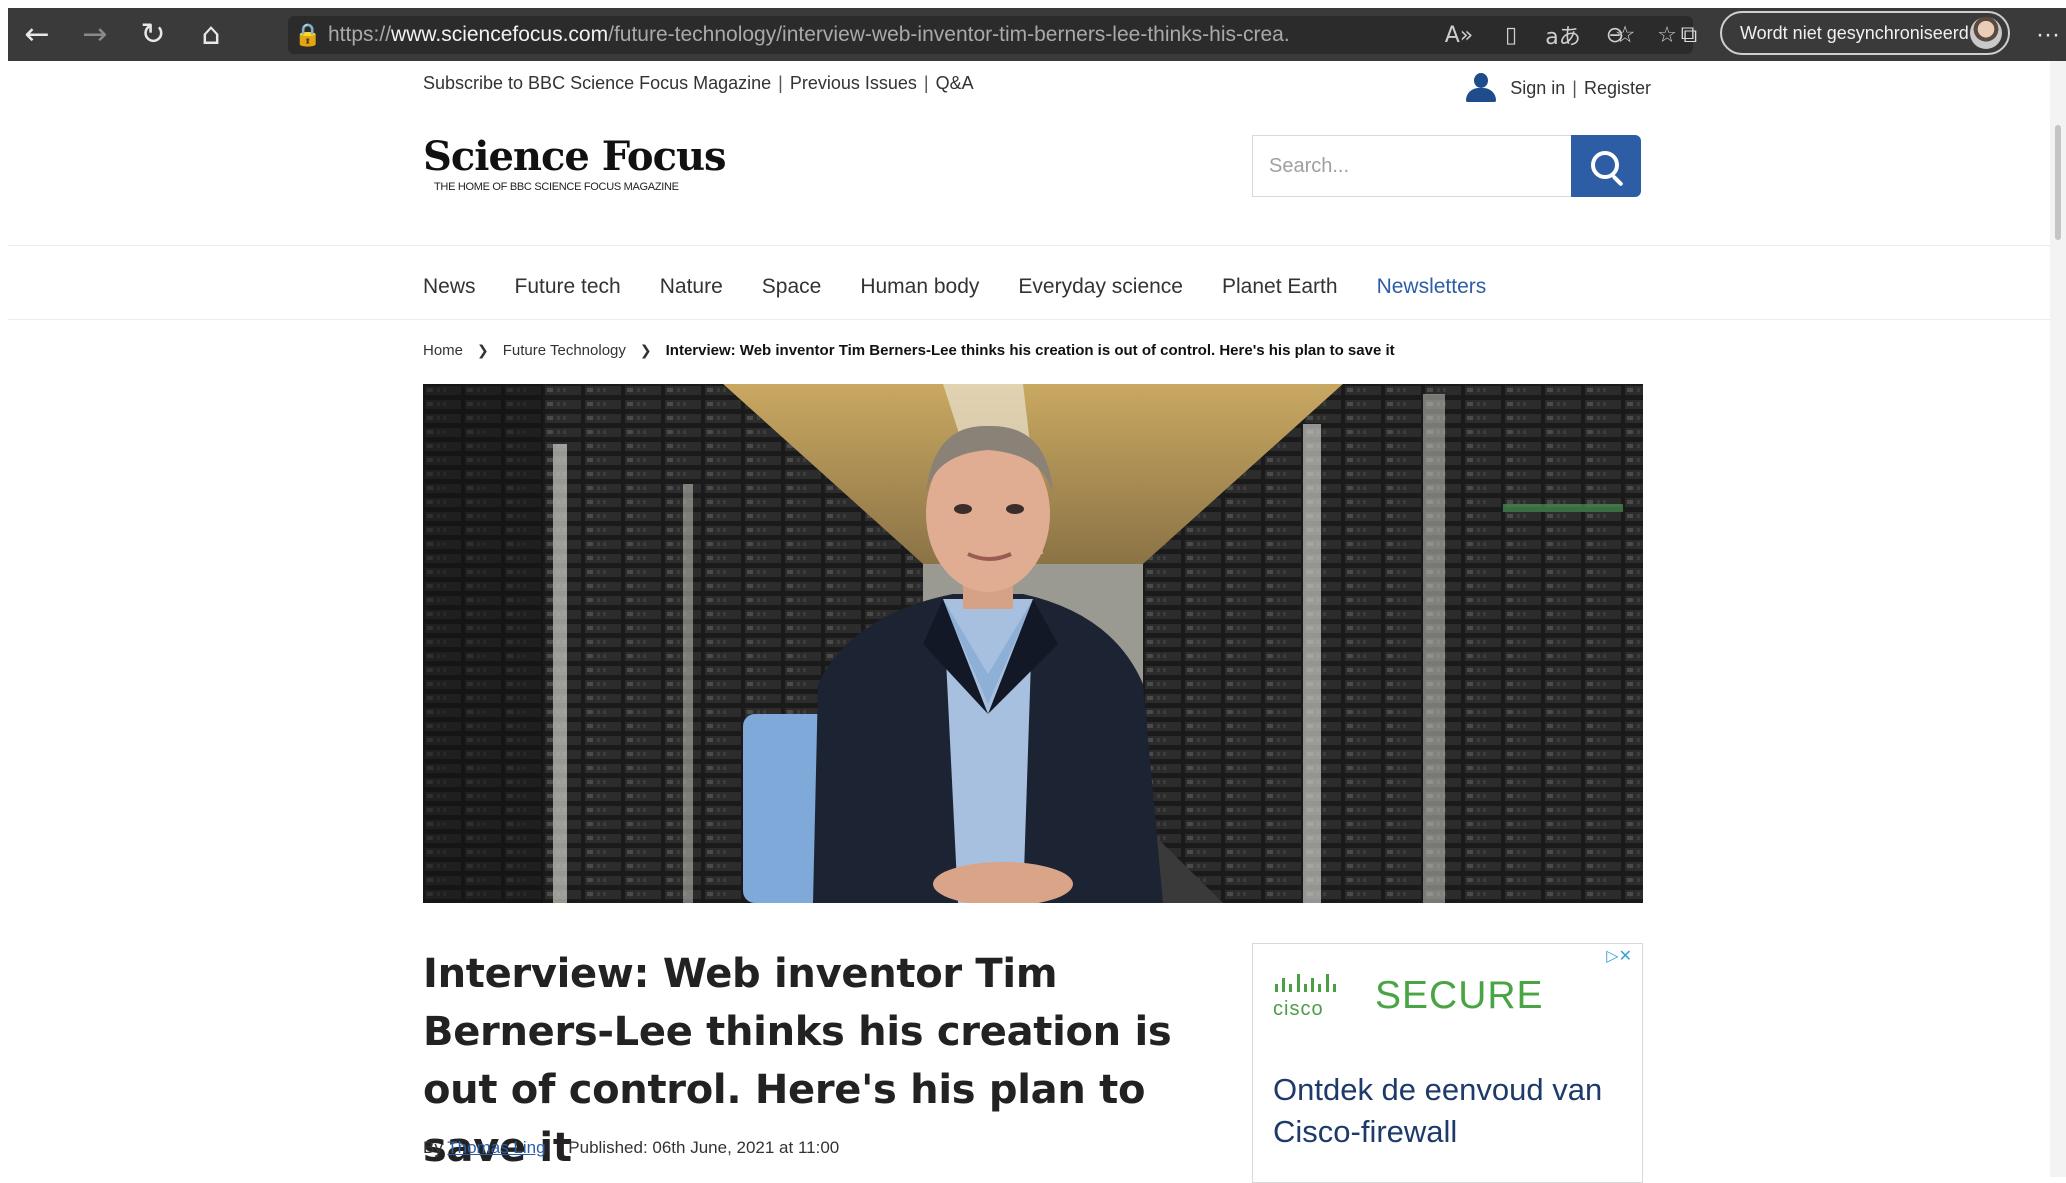 This screenshot has height=1183, width=2066. Describe the element at coordinates (308, 35) in the screenshot. I see `lock-icon: 🔒` at that location.